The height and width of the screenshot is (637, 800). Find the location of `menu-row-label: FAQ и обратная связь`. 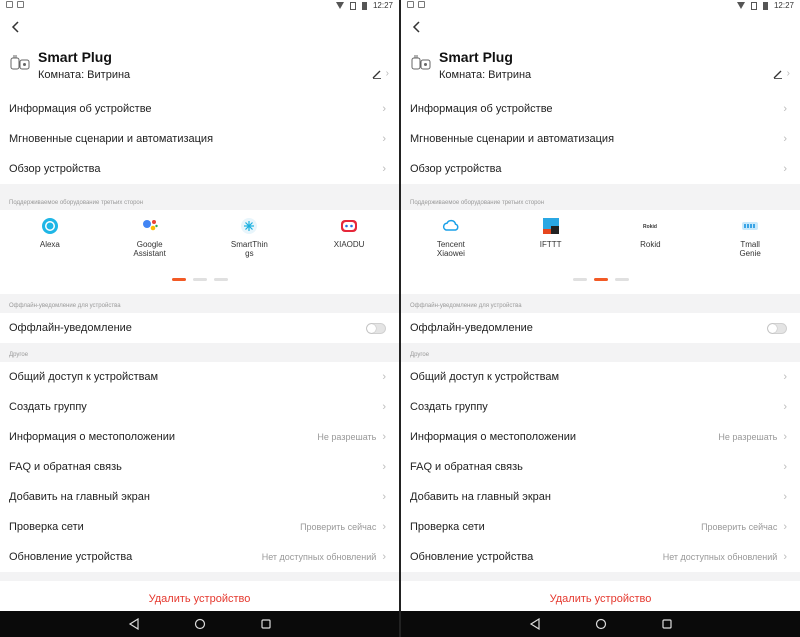

menu-row-label: FAQ и обратная связь is located at coordinates (65, 467).